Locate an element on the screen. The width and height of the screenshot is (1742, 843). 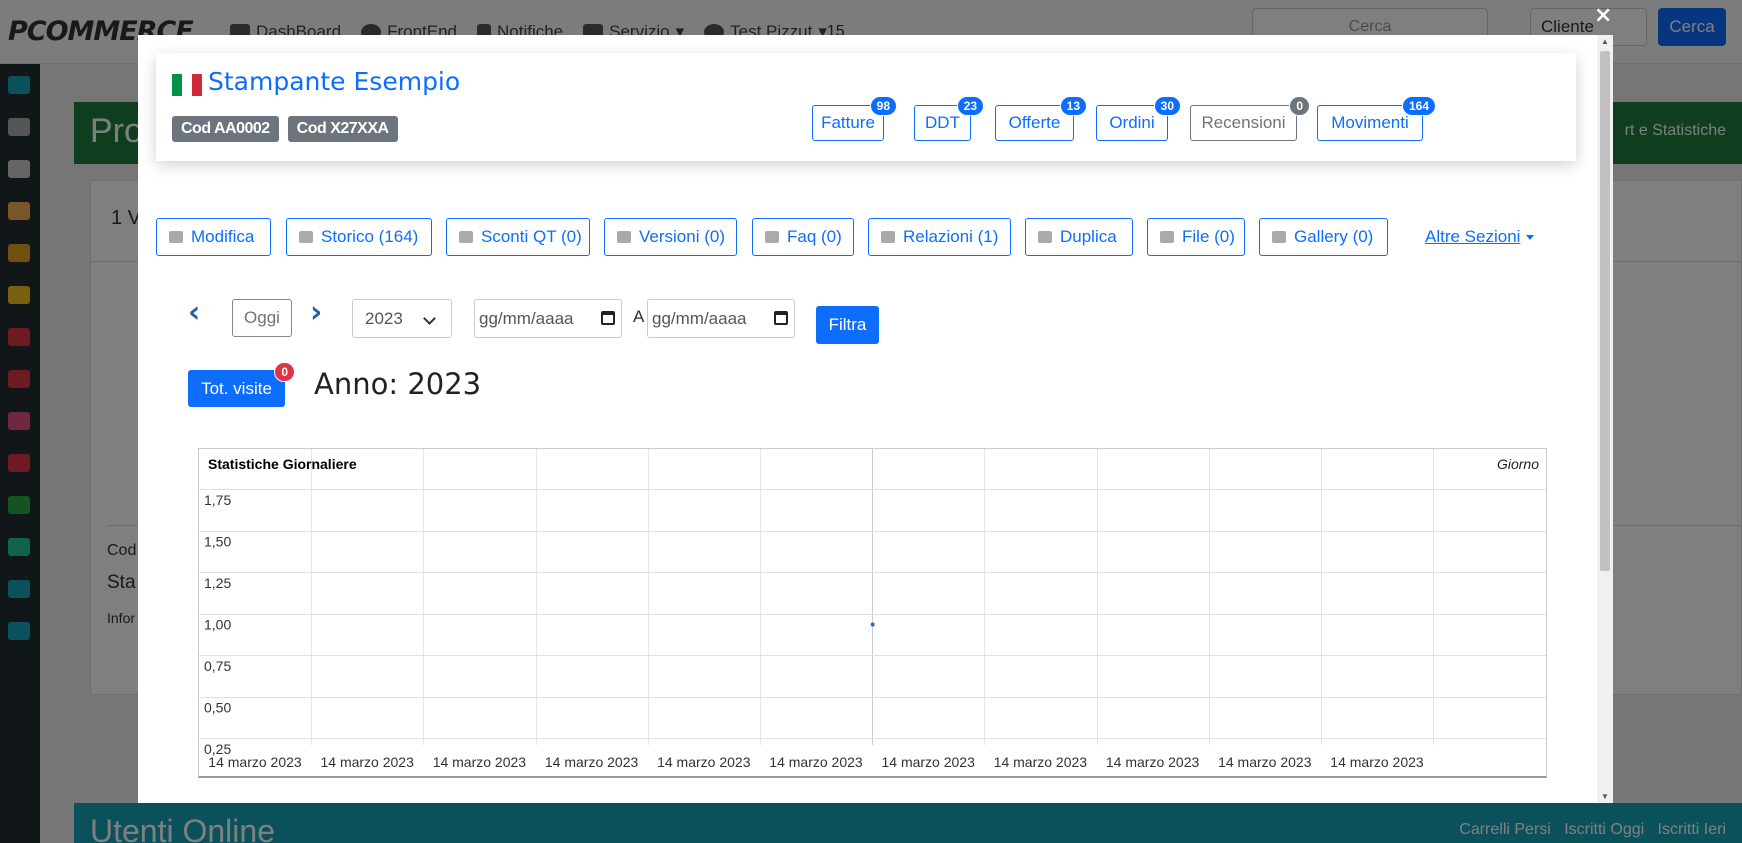
y-tick-label: 1,25 is located at coordinates (217, 583).